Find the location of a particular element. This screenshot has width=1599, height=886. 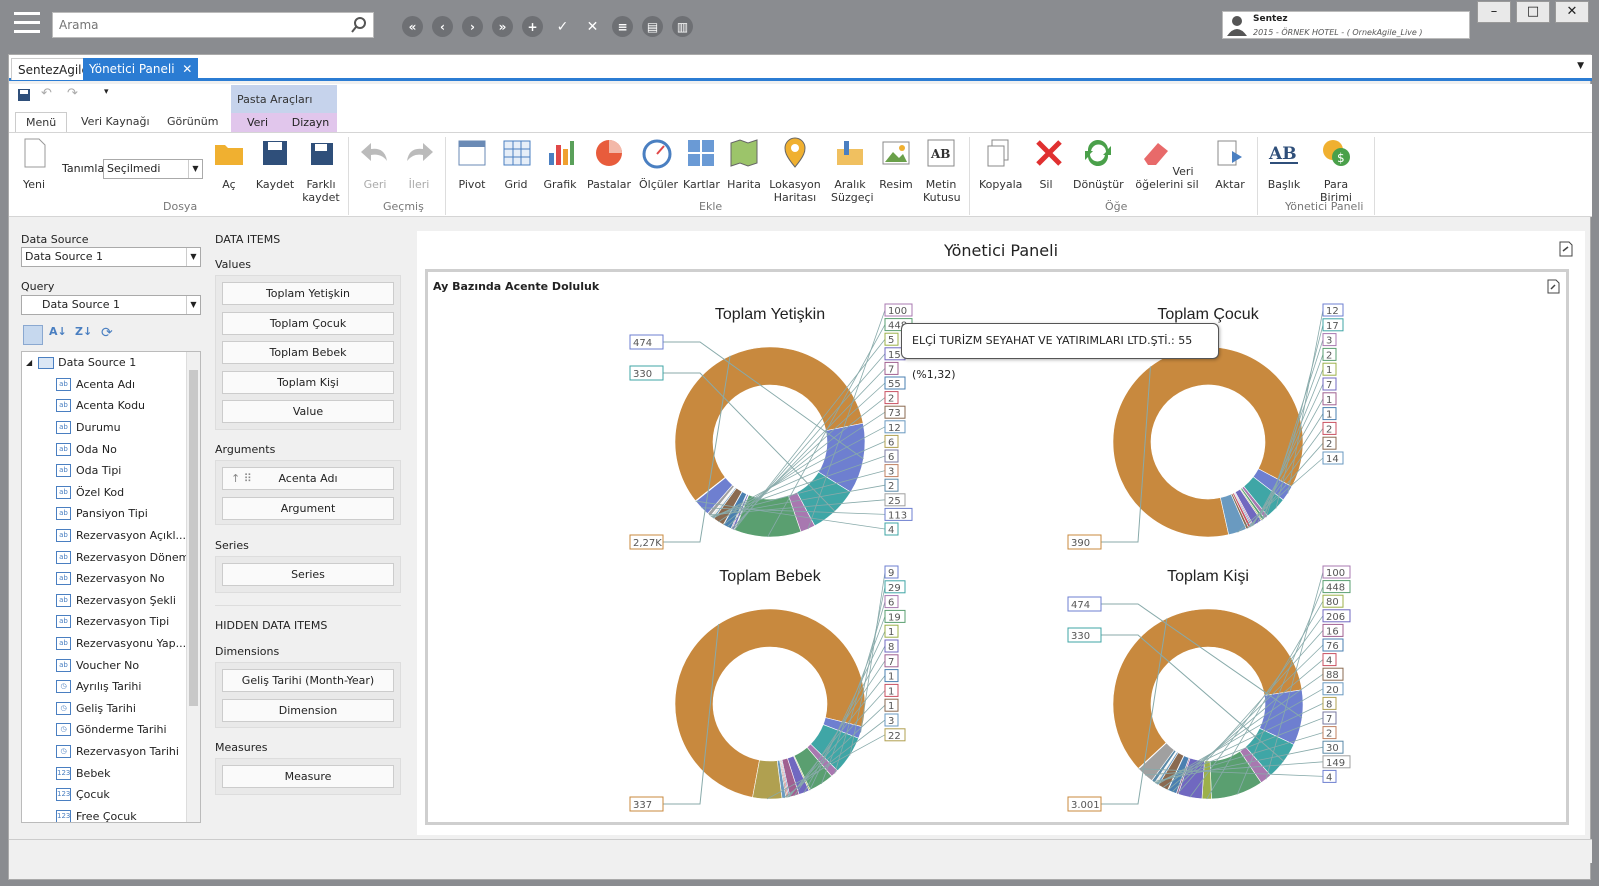

open-button: Aç is located at coordinates (229, 164).